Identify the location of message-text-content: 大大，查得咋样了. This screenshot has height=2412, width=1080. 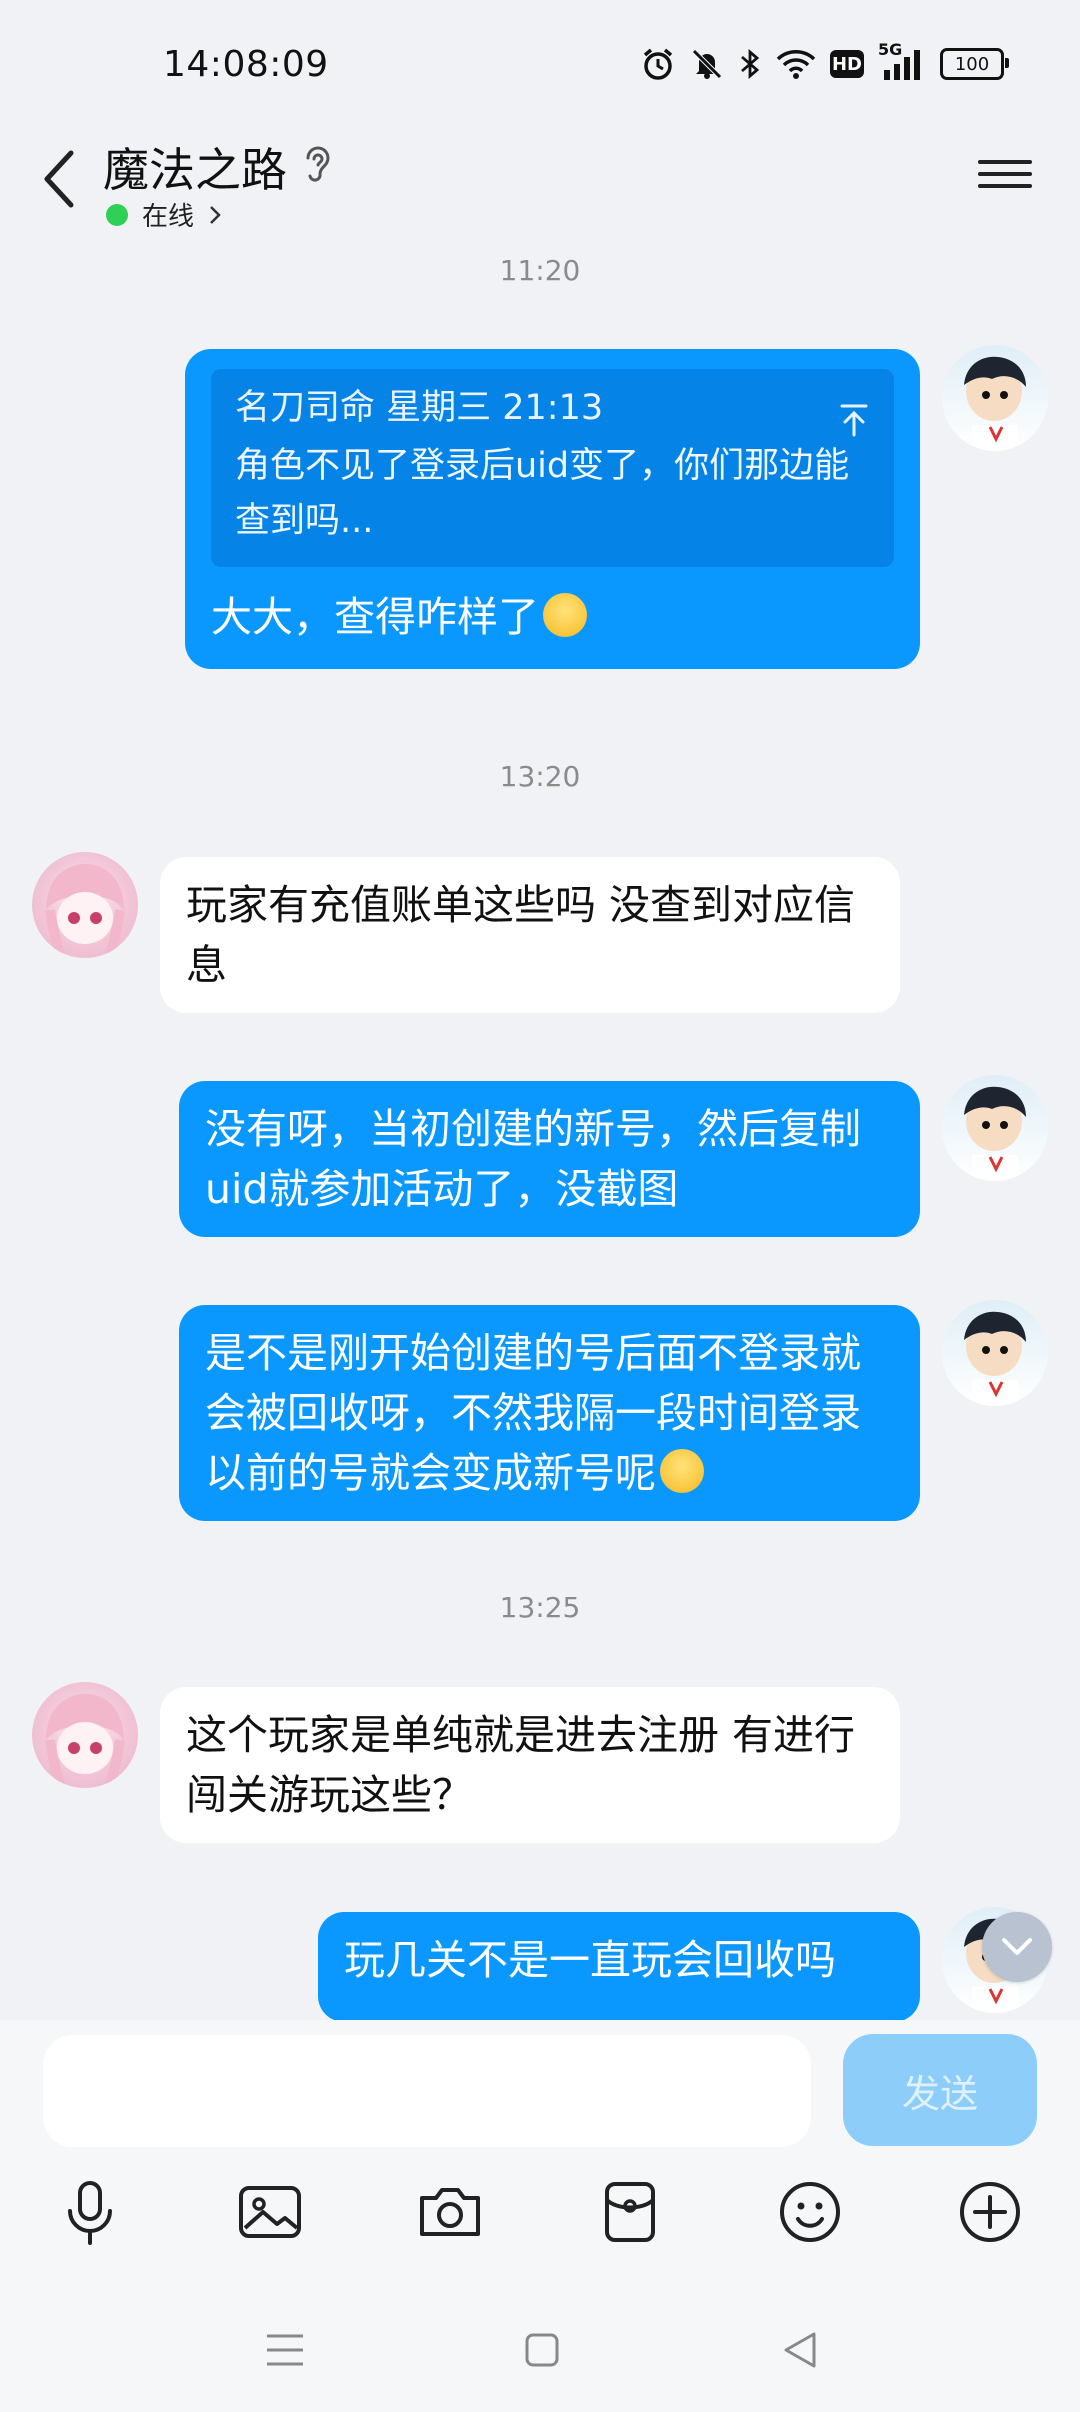
(375, 617).